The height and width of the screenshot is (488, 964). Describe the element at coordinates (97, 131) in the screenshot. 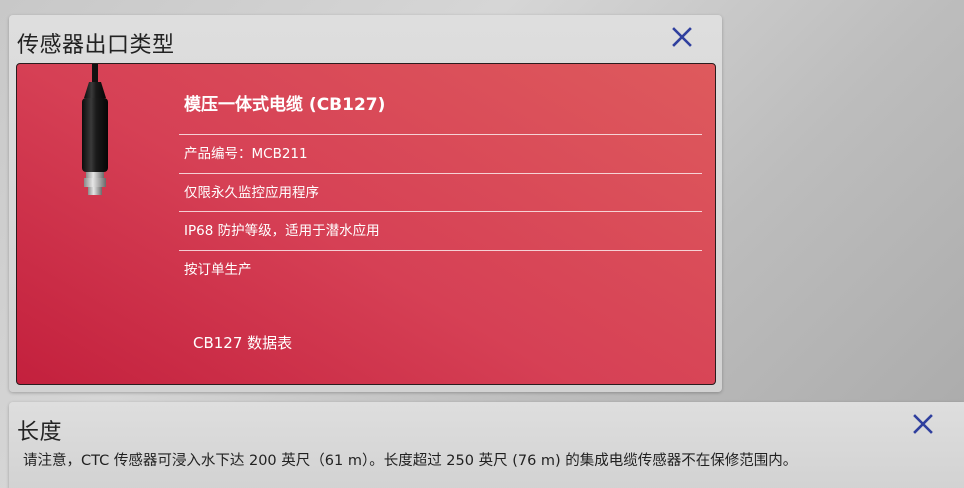

I see `sensor-cable-image` at that location.